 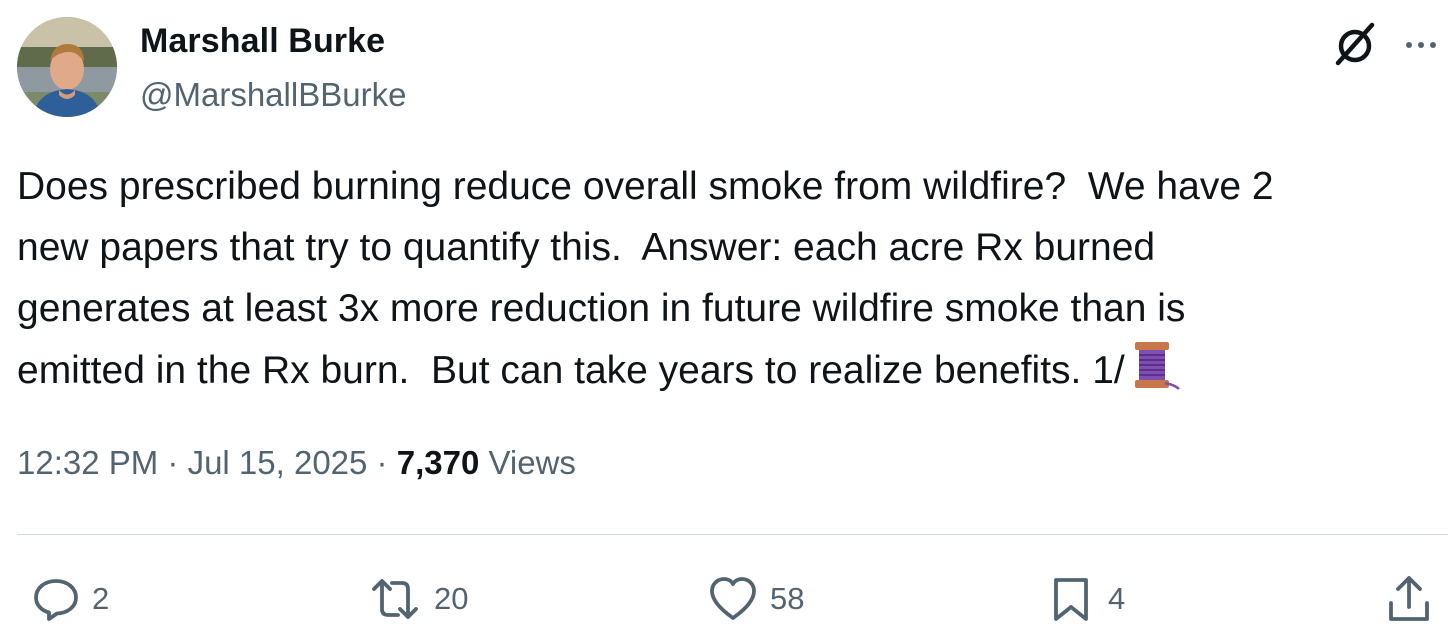 What do you see at coordinates (787, 598) in the screenshot?
I see `like-count: 58` at bounding box center [787, 598].